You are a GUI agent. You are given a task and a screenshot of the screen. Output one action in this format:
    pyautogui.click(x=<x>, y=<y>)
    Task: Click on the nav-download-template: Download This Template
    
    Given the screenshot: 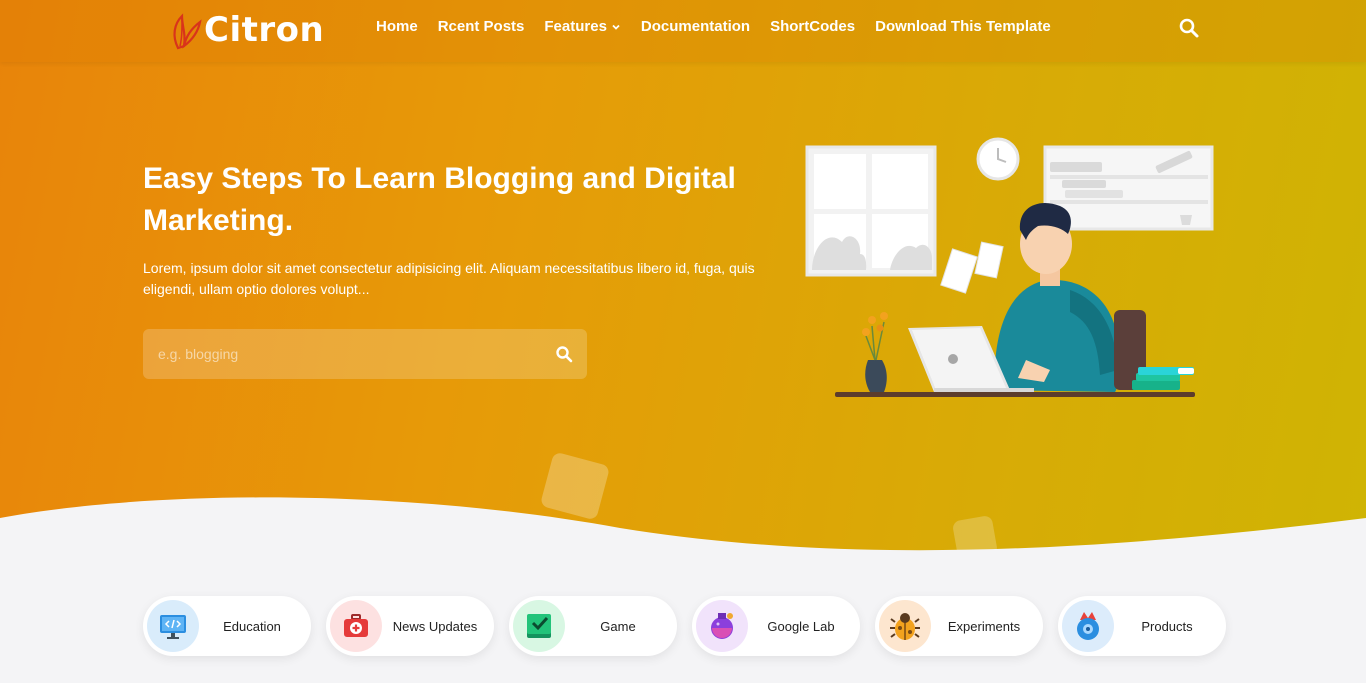 What is the action you would take?
    pyautogui.click(x=963, y=26)
    